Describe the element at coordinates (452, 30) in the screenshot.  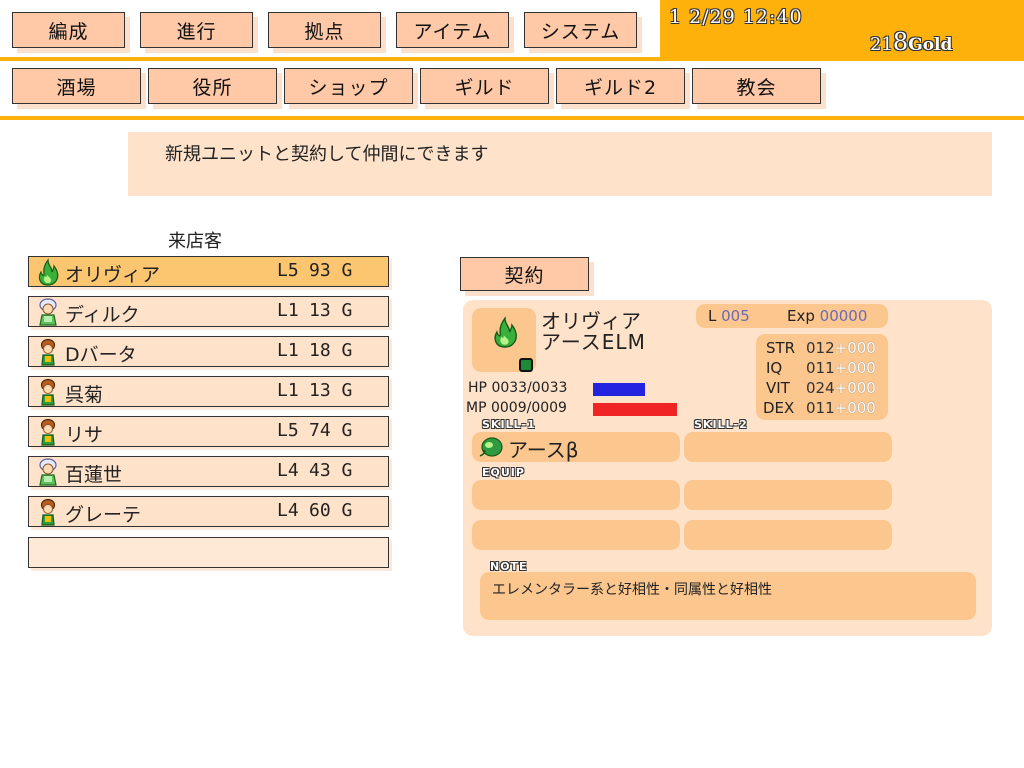
I see `menu-item-button: アイテム` at that location.